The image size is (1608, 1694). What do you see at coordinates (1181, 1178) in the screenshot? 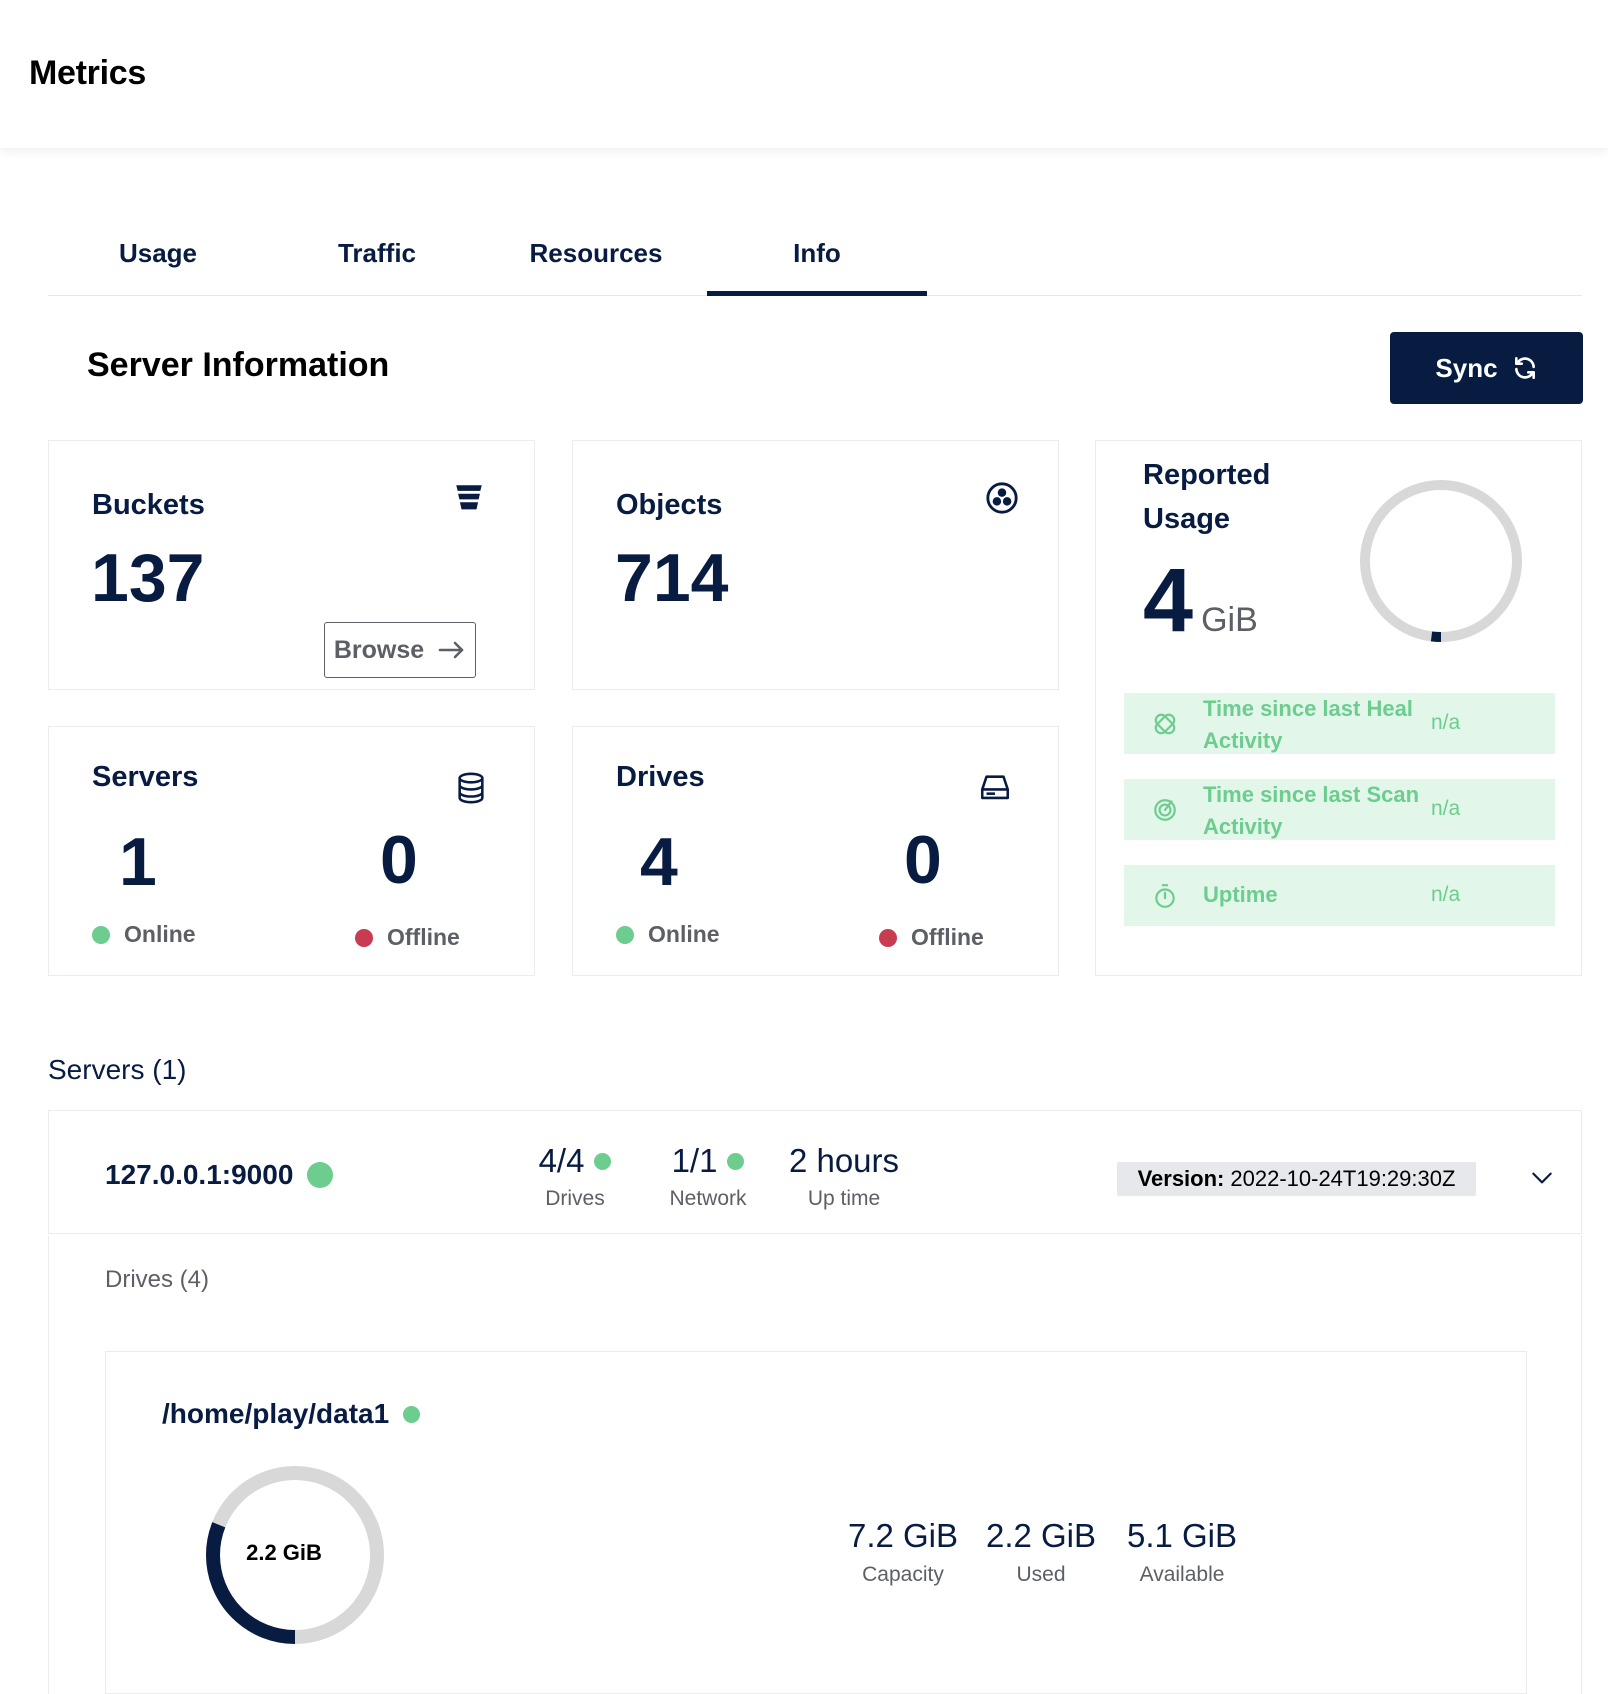
I see `version-key: Version:` at bounding box center [1181, 1178].